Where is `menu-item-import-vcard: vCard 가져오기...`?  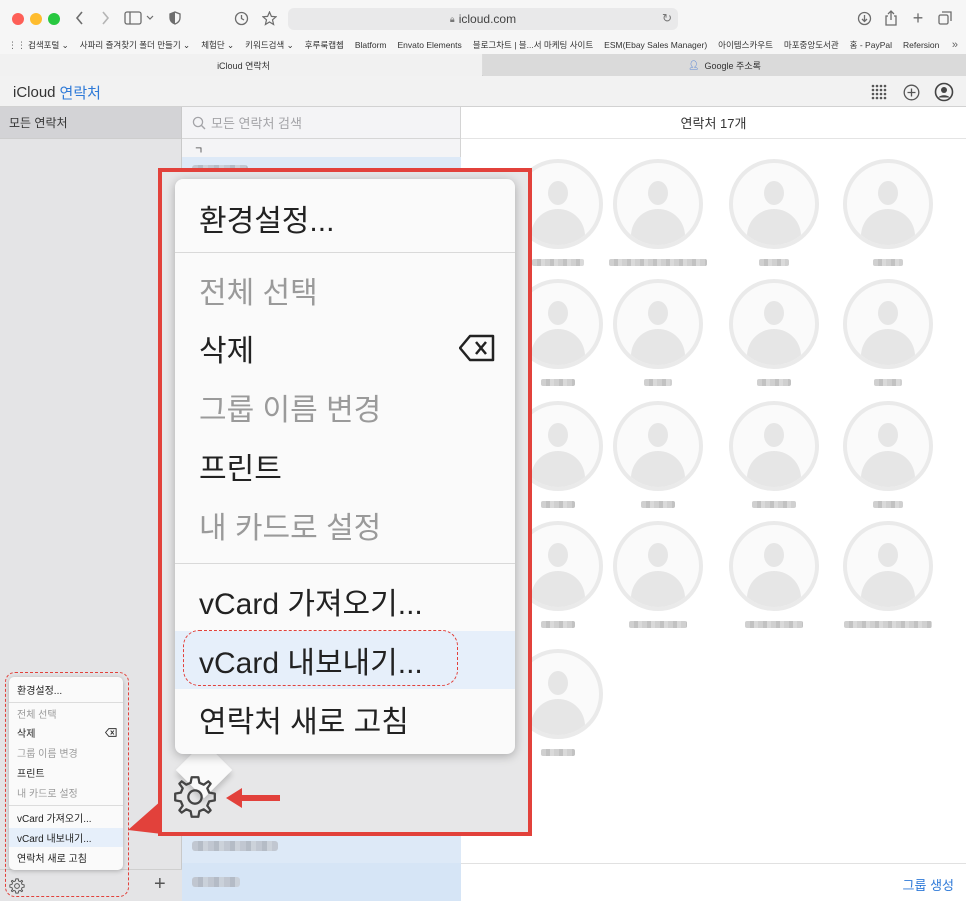
menu-item-import-vcard: vCard 가져오기... is located at coordinates (66, 817).